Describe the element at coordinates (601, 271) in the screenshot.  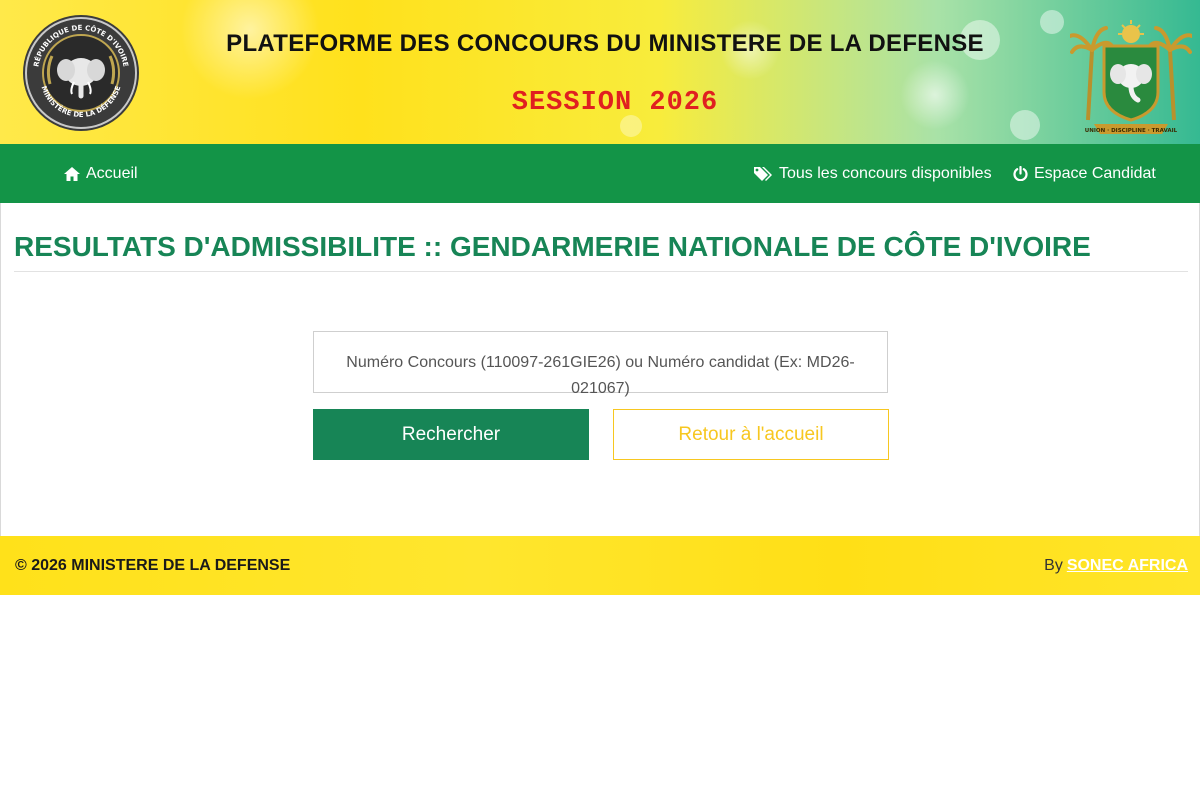
I see `title-divider` at that location.